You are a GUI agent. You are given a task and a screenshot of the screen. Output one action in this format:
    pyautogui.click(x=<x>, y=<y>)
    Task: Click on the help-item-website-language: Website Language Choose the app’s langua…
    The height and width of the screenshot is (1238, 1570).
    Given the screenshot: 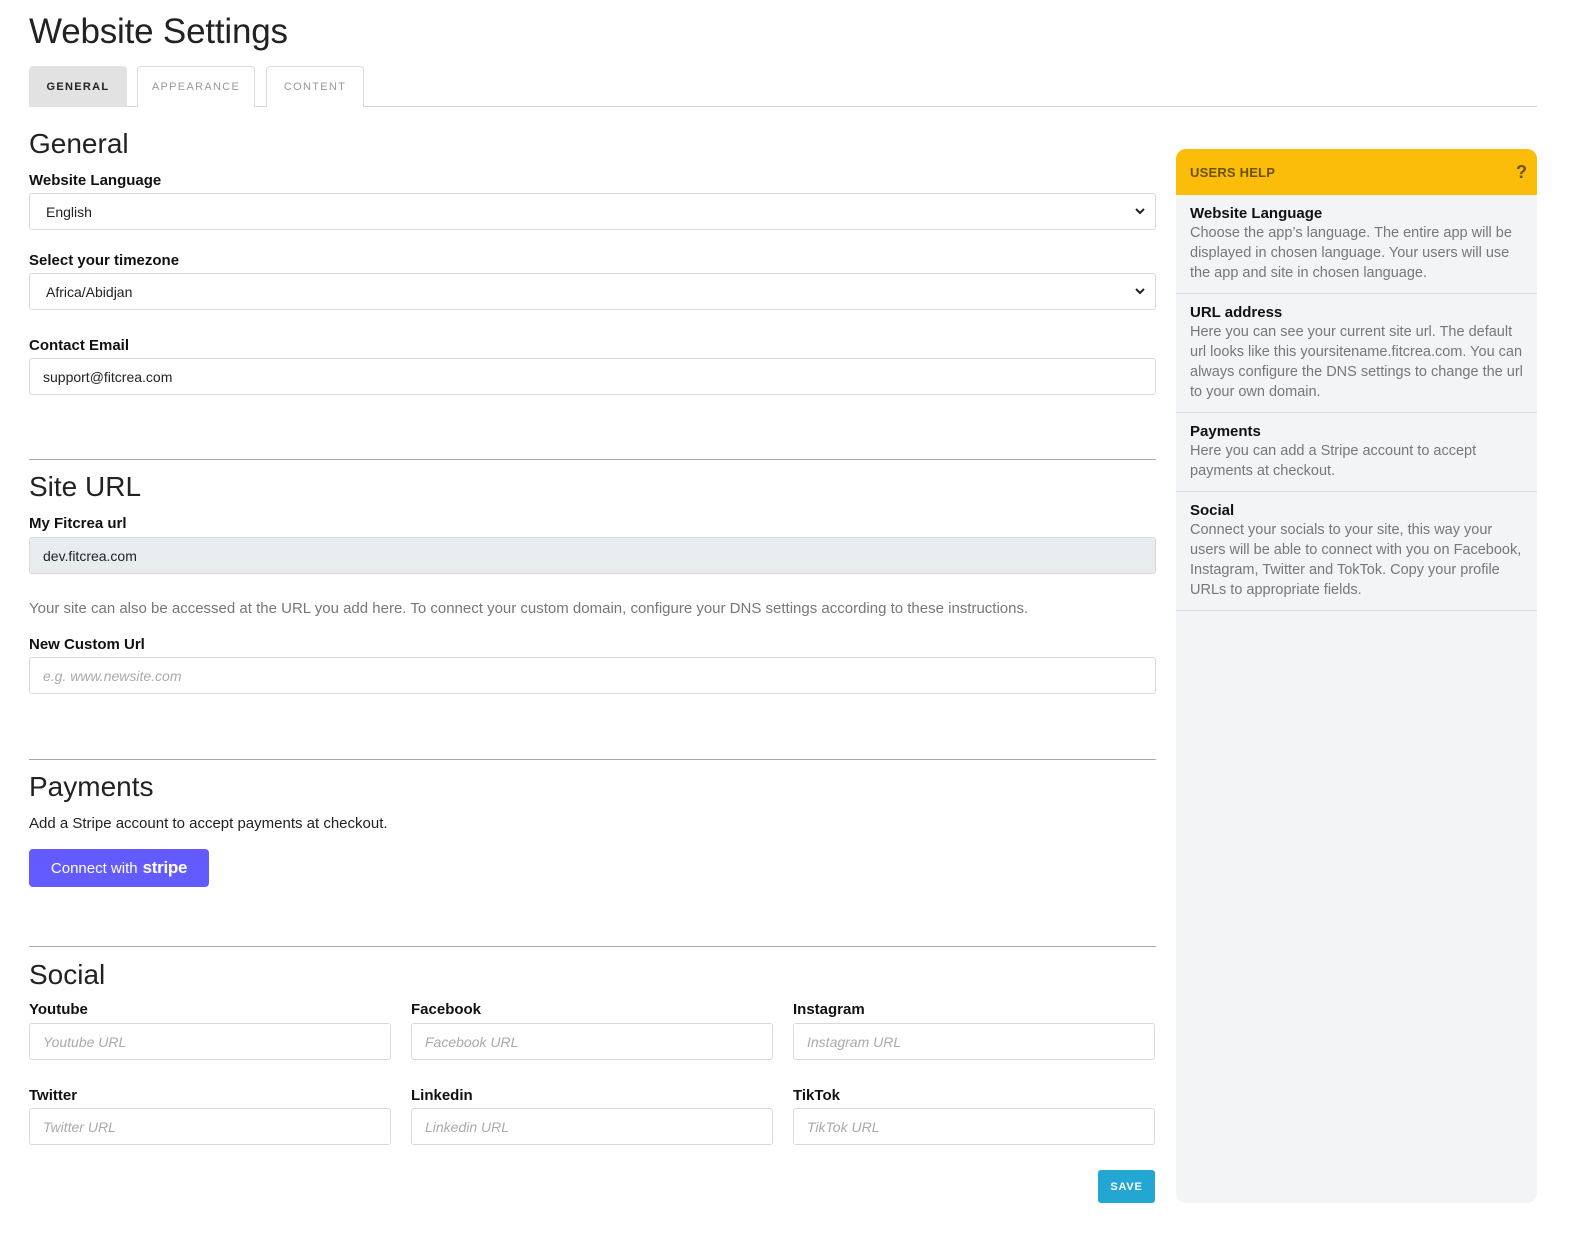 What is the action you would take?
    pyautogui.click(x=1356, y=244)
    